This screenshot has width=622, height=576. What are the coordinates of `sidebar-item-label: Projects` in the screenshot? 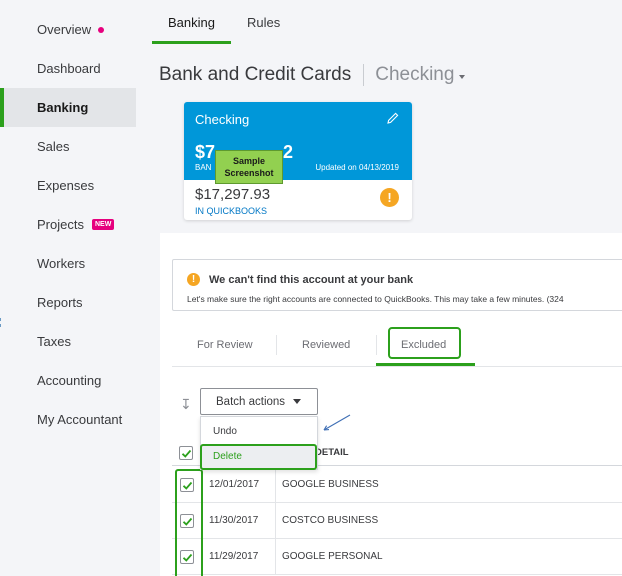 It's located at (60, 224).